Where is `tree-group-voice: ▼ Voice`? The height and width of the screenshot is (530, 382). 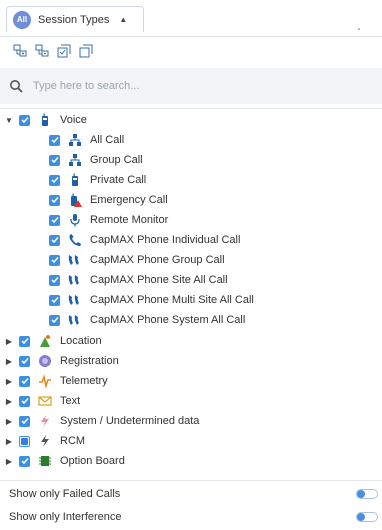 tree-group-voice: ▼ Voice is located at coordinates (45, 120).